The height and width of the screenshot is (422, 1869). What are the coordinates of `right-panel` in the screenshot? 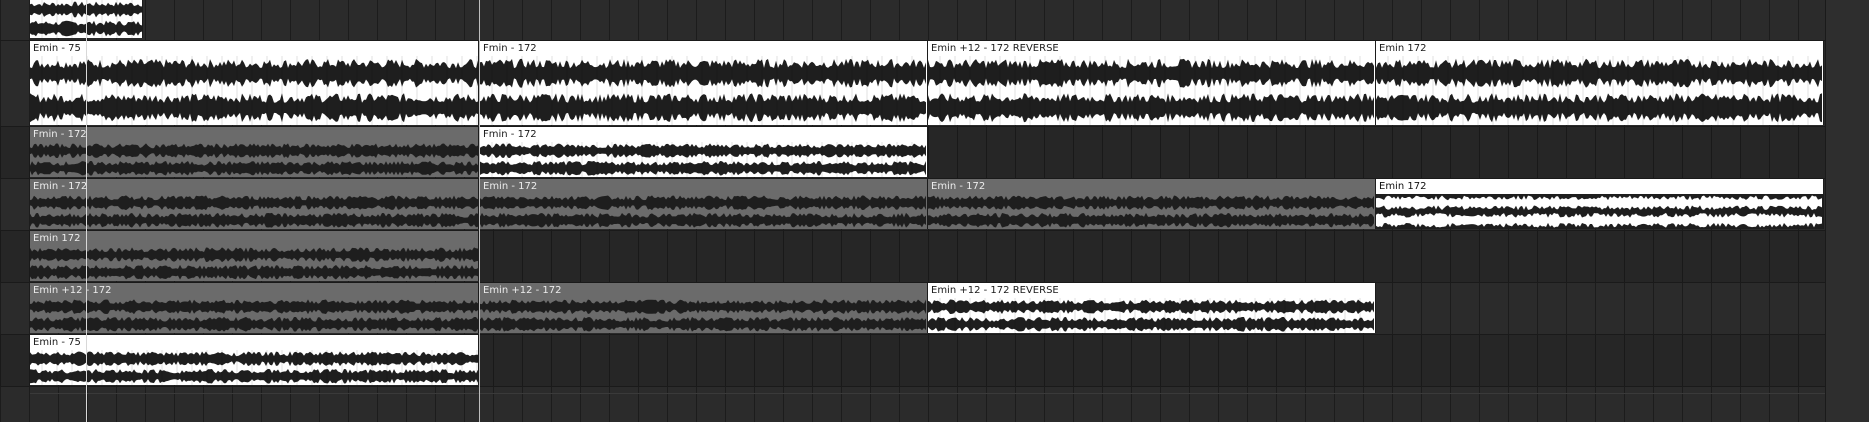 It's located at (1847, 211).